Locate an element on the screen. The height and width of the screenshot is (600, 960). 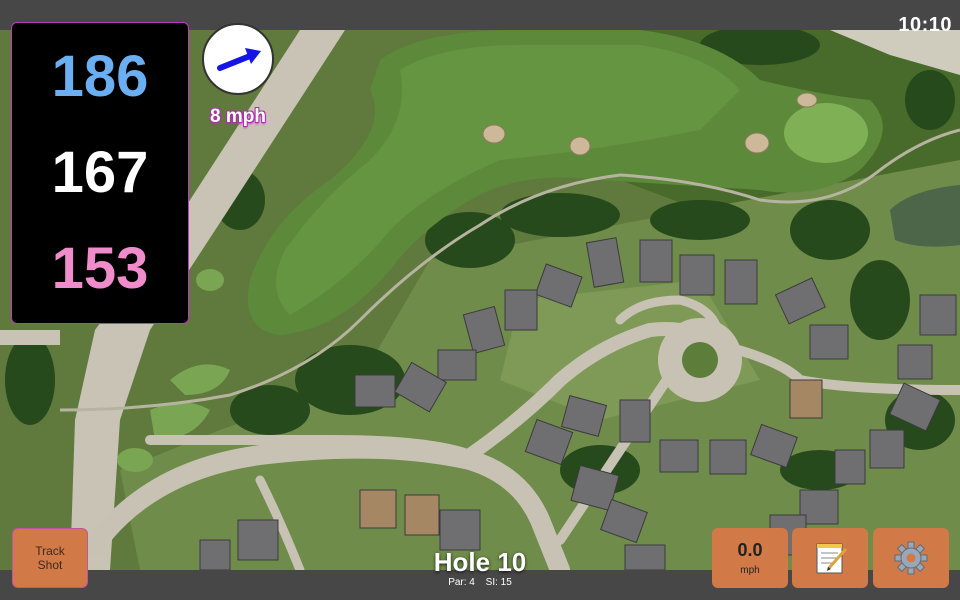
back-distance: 186 is located at coordinates (100, 76).